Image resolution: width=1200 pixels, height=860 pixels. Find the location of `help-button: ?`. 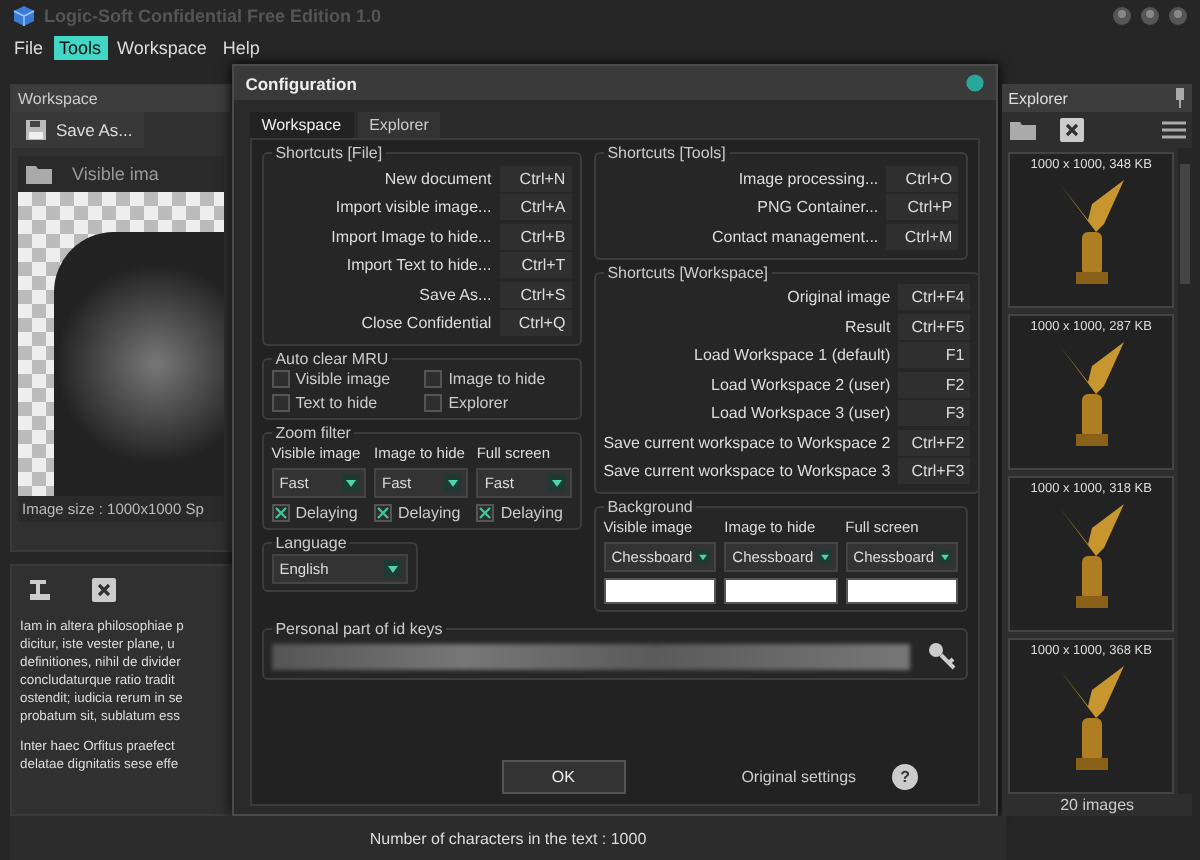

help-button: ? is located at coordinates (905, 777).